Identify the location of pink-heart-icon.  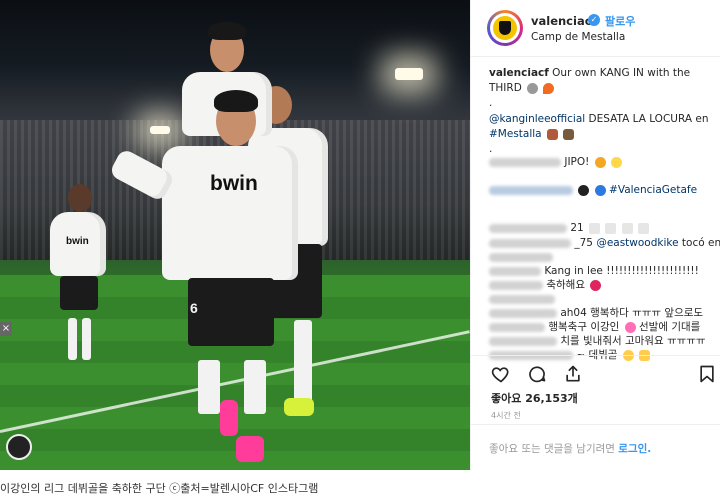
(630, 327).